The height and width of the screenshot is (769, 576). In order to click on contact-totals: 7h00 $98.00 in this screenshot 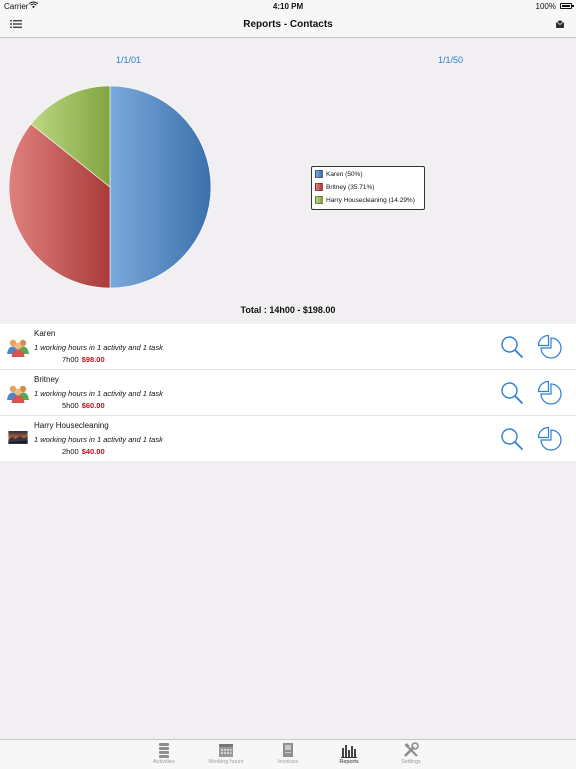, I will do `click(83, 359)`.